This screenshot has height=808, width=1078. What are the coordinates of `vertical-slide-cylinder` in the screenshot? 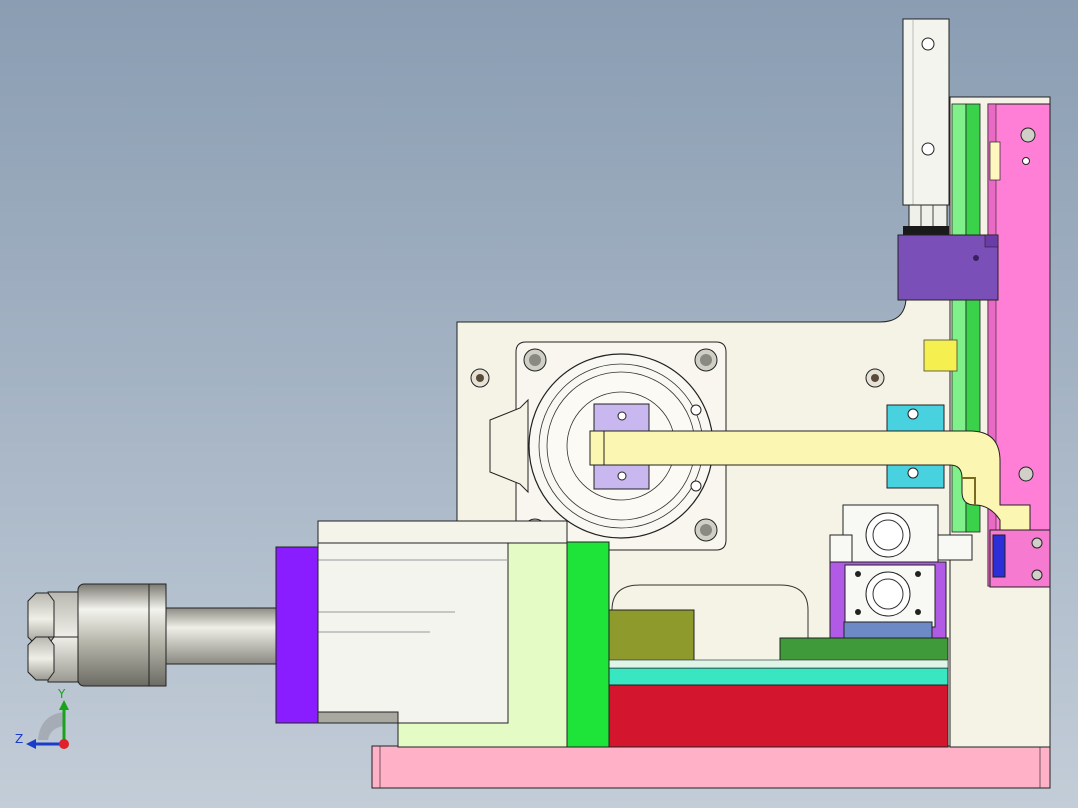 It's located at (926, 128).